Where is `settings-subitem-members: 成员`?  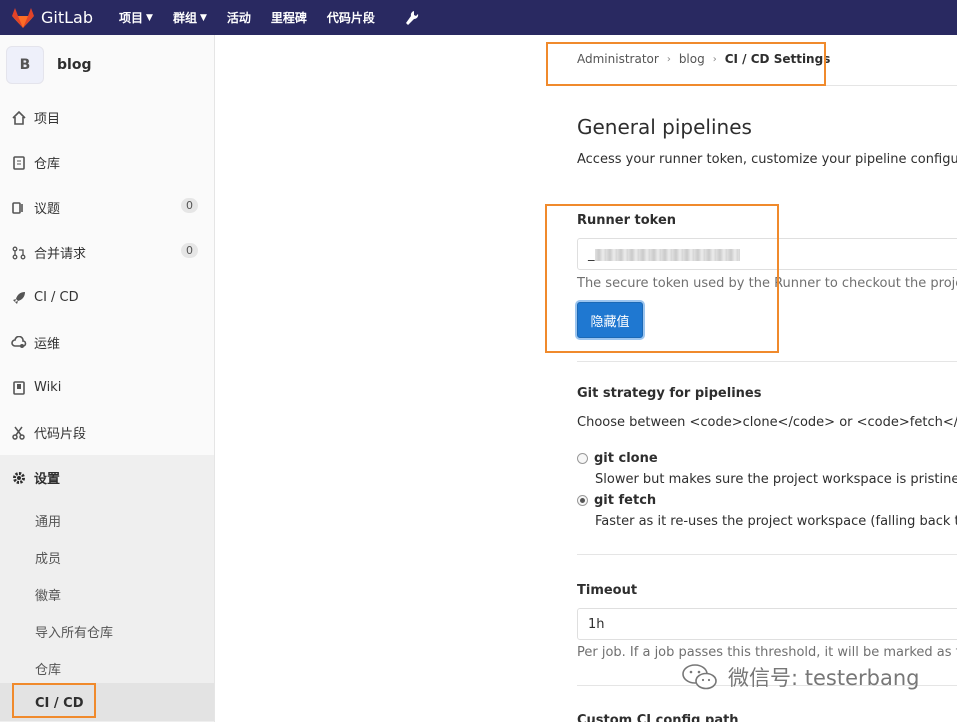 settings-subitem-members: 成员 is located at coordinates (48, 557).